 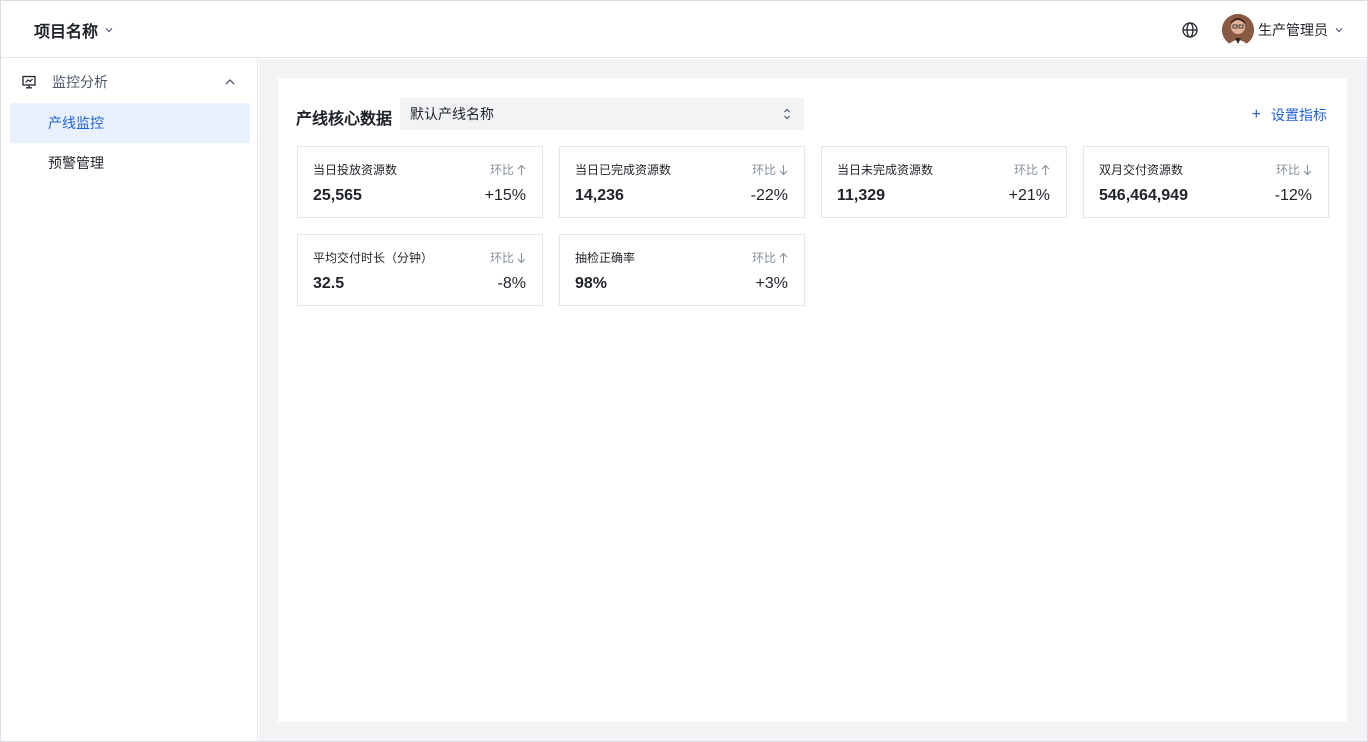 I want to click on metric-value: 11,329, so click(x=861, y=195).